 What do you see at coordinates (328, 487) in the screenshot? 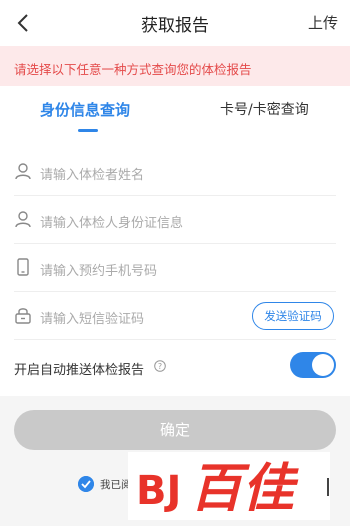
I see `divider` at bounding box center [328, 487].